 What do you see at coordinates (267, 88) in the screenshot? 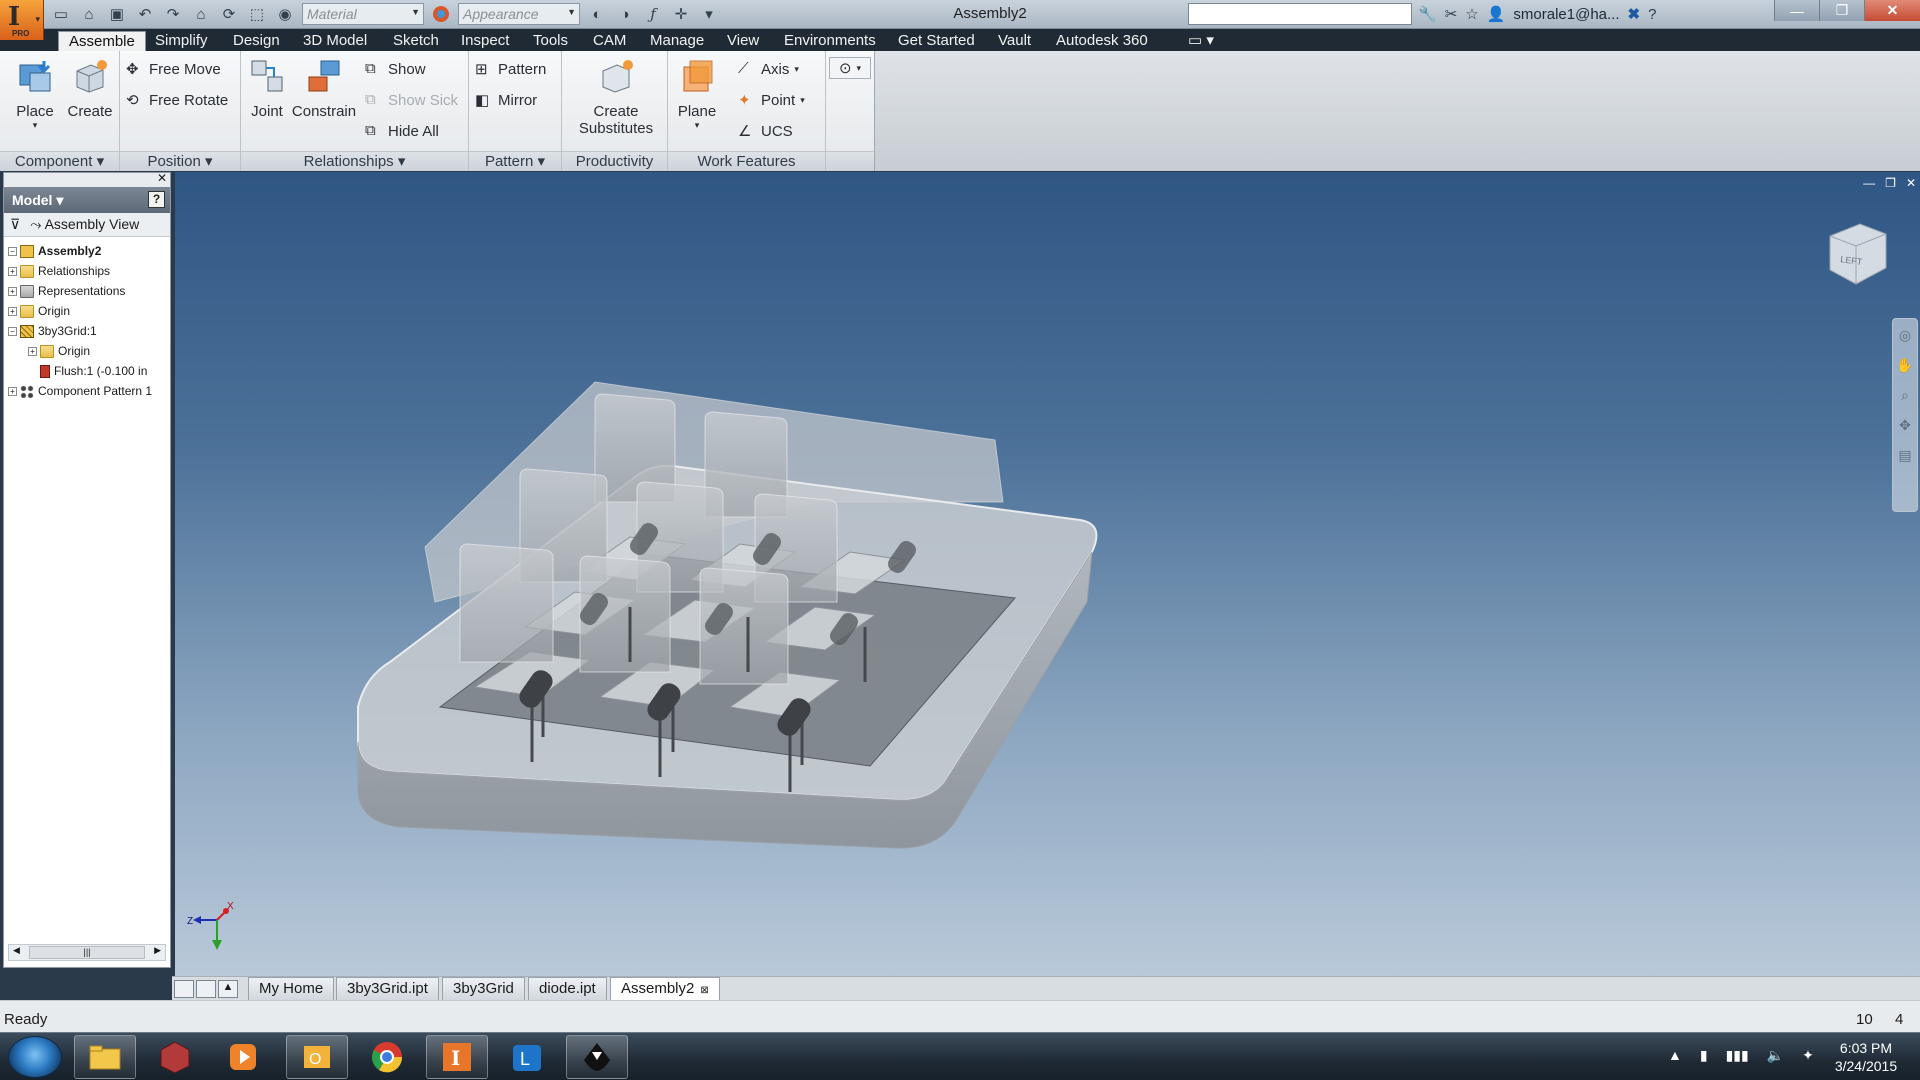
I see `joint-button: Joint` at bounding box center [267, 88].